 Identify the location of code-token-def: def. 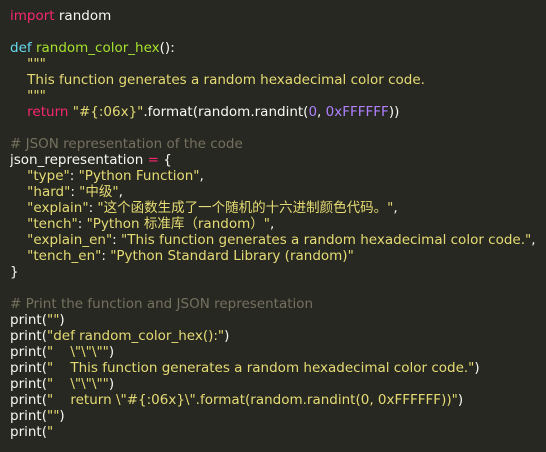
(21, 48).